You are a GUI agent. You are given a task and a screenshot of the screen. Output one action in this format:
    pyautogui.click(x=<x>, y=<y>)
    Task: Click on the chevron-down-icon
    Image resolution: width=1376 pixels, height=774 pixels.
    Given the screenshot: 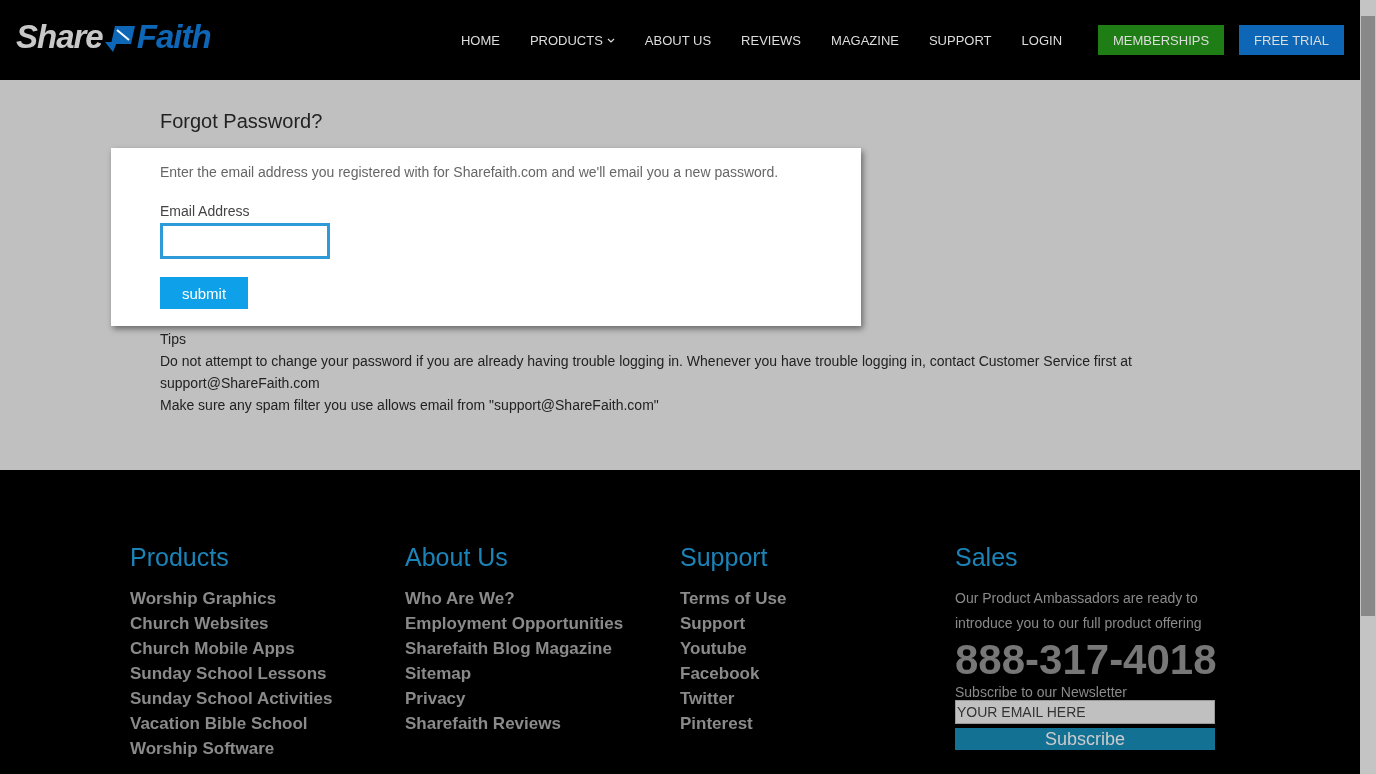 What is the action you would take?
    pyautogui.click(x=610, y=40)
    